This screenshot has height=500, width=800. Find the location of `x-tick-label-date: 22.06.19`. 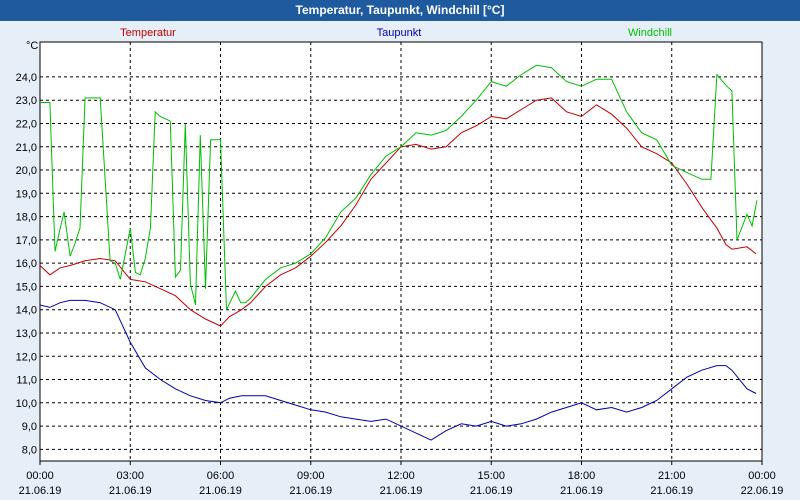

x-tick-label-date: 22.06.19 is located at coordinates (762, 491).